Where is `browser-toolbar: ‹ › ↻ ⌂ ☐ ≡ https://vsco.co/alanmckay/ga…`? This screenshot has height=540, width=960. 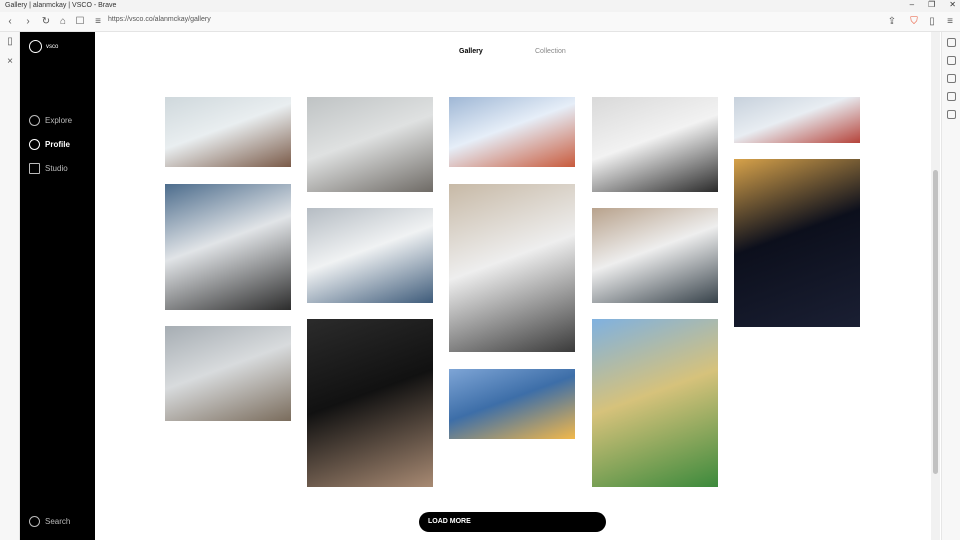 browser-toolbar: ‹ › ↻ ⌂ ☐ ≡ https://vsco.co/alanmckay/ga… is located at coordinates (480, 22).